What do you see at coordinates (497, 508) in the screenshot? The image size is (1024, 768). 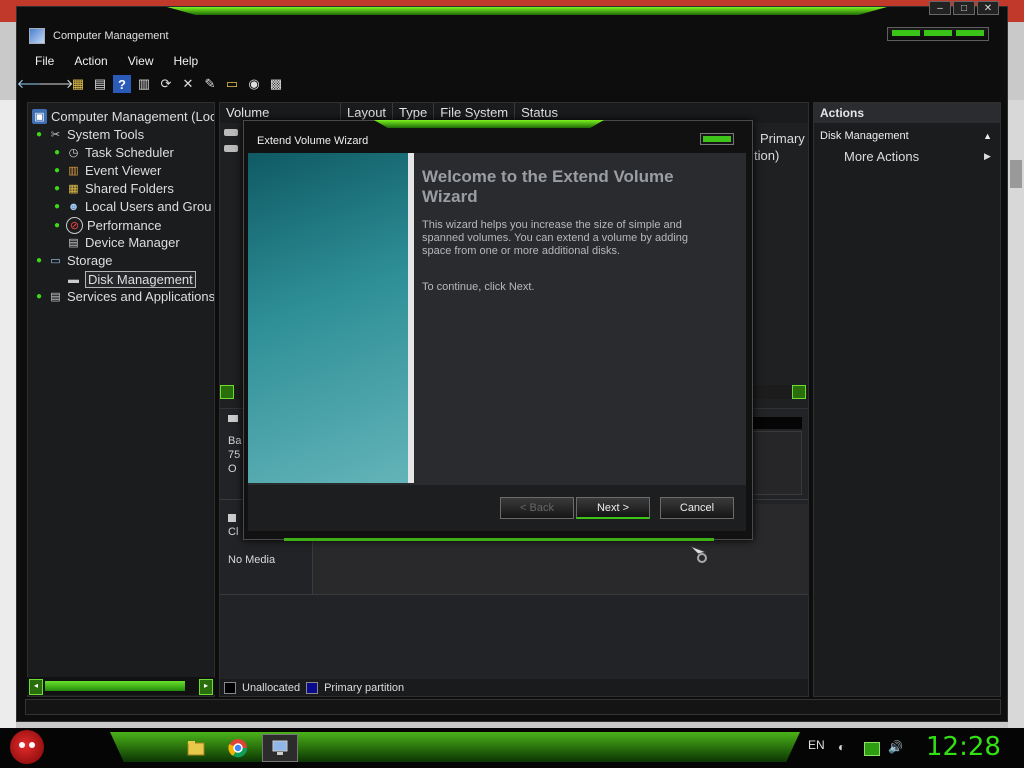 I see `wizard-footer: < Back Next > Cancel` at bounding box center [497, 508].